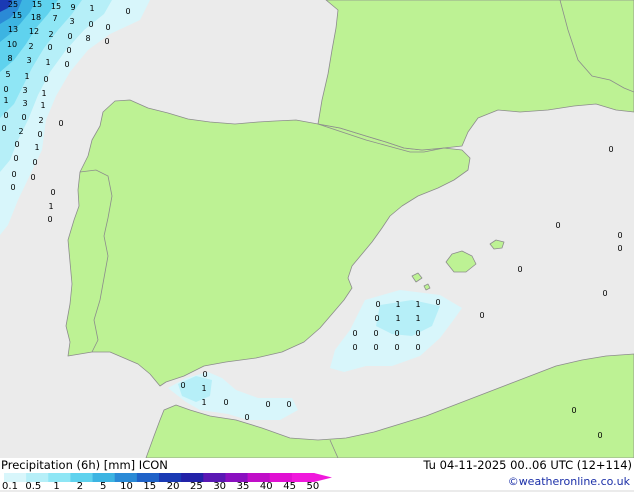 This screenshot has width=634, height=492. What do you see at coordinates (12, 44) in the screenshot?
I see `precip-value-label: 10` at bounding box center [12, 44].